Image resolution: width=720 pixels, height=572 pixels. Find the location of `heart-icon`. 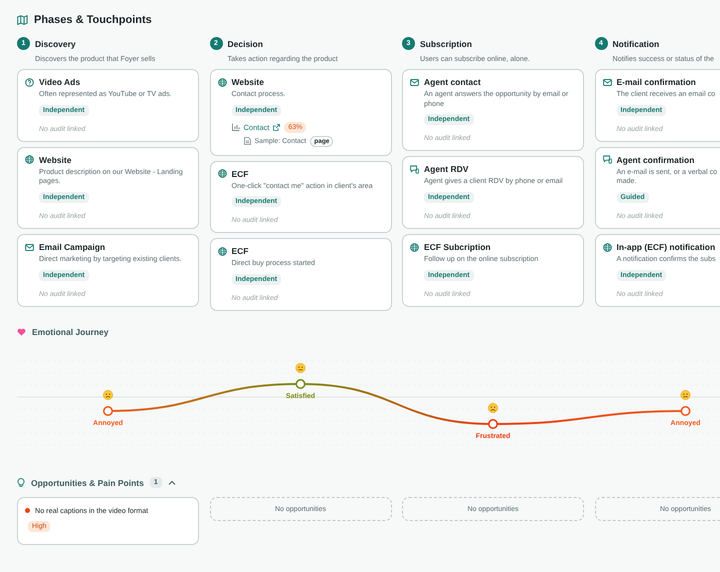

heart-icon is located at coordinates (21, 332).